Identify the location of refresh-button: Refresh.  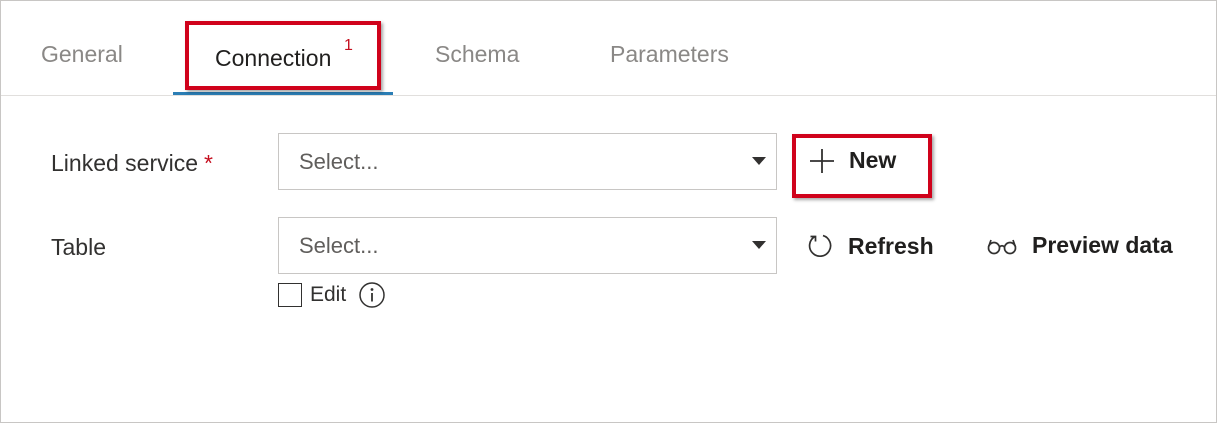
(870, 246).